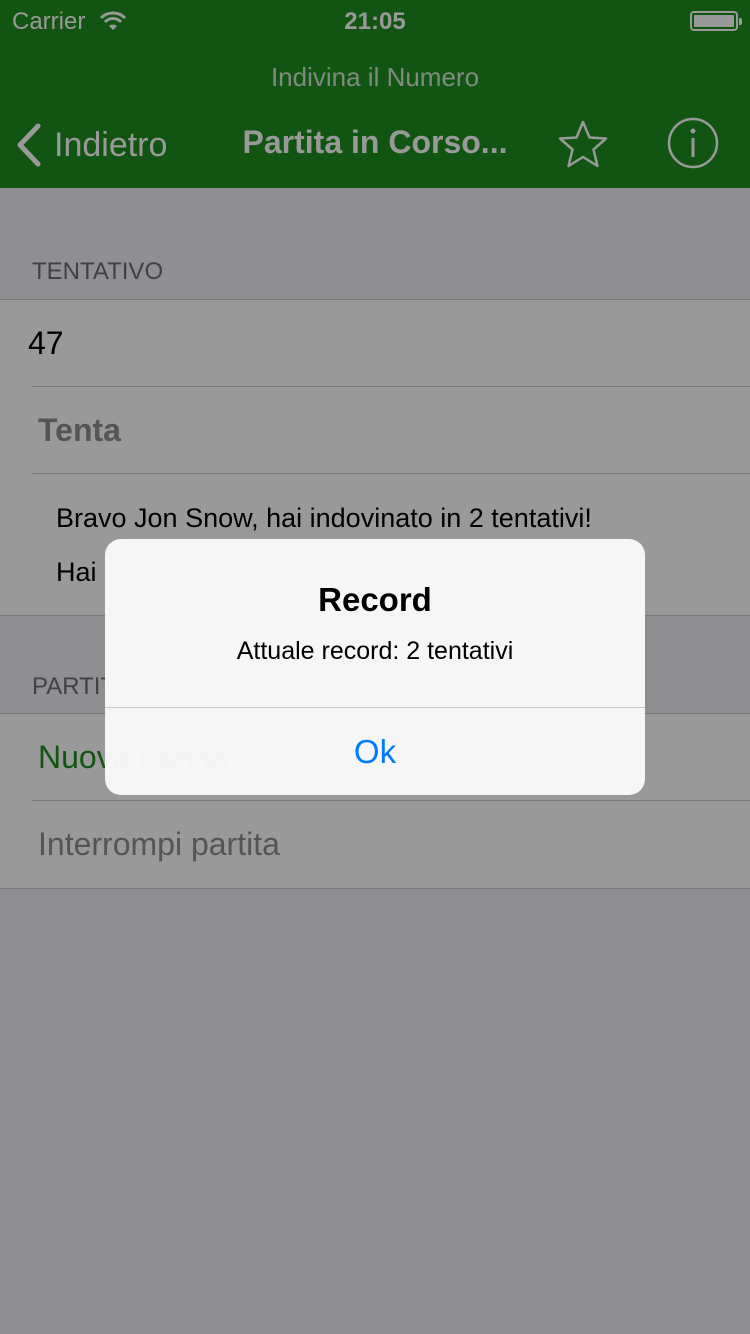 This screenshot has width=750, height=1334. Describe the element at coordinates (375, 667) in the screenshot. I see `record-alert: Record Attuale record: 2 tentativi Ok` at that location.